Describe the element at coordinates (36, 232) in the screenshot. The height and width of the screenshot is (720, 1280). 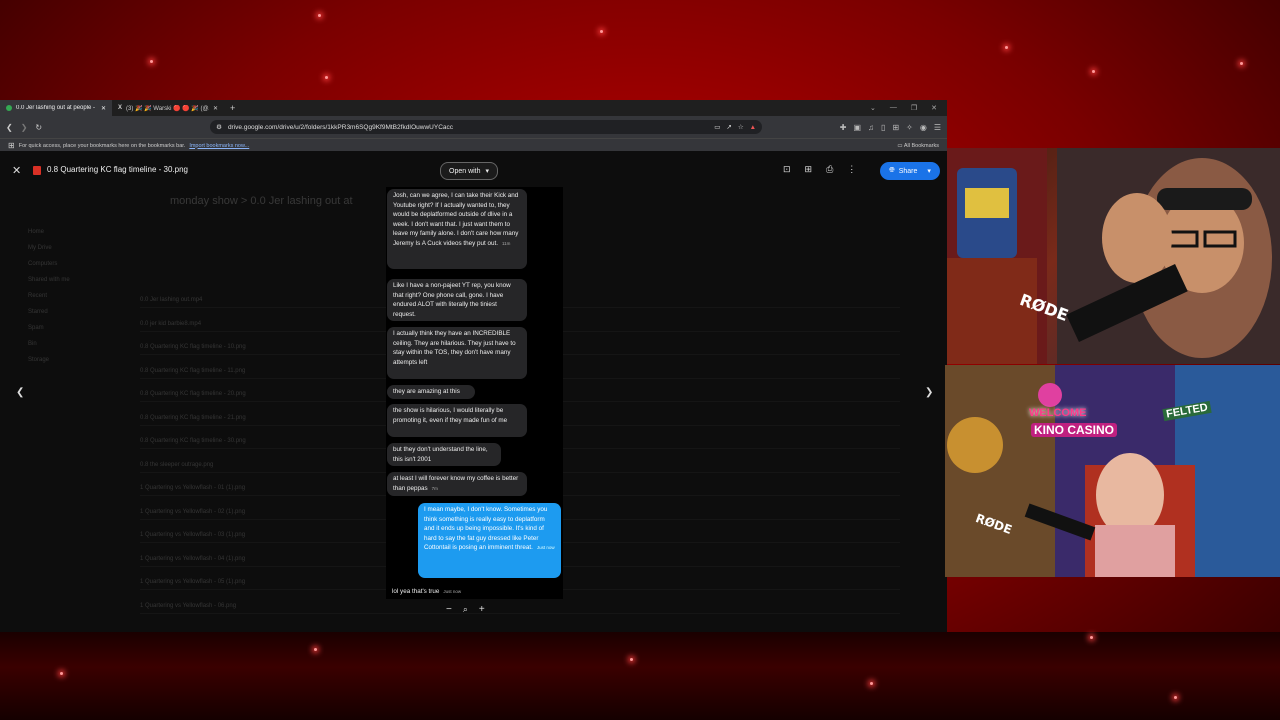
I see `sidebar-item: Home` at that location.